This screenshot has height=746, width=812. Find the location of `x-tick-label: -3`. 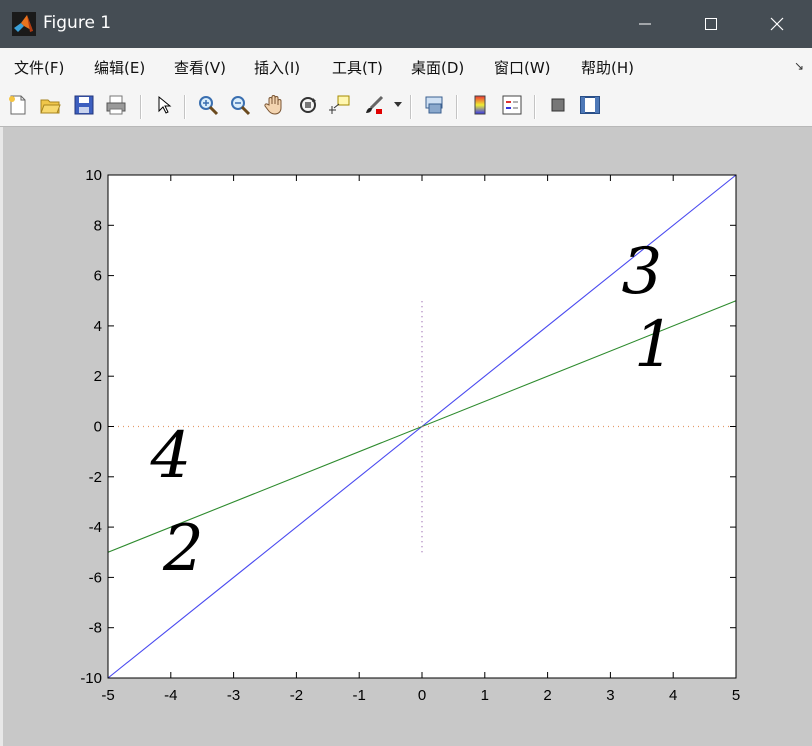

x-tick-label: -3 is located at coordinates (233, 695).